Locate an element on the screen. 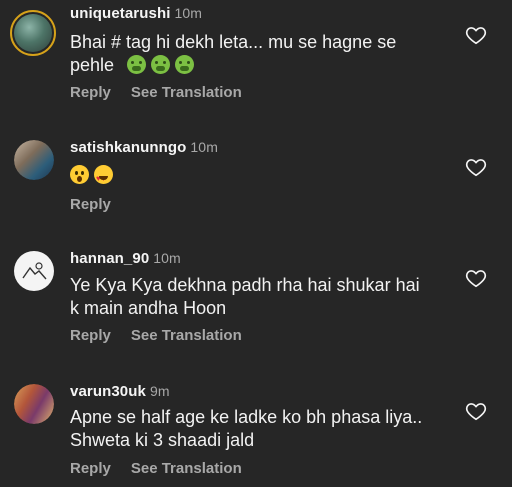 This screenshot has height=487, width=512. sketch-avatar-icon is located at coordinates (34, 271).